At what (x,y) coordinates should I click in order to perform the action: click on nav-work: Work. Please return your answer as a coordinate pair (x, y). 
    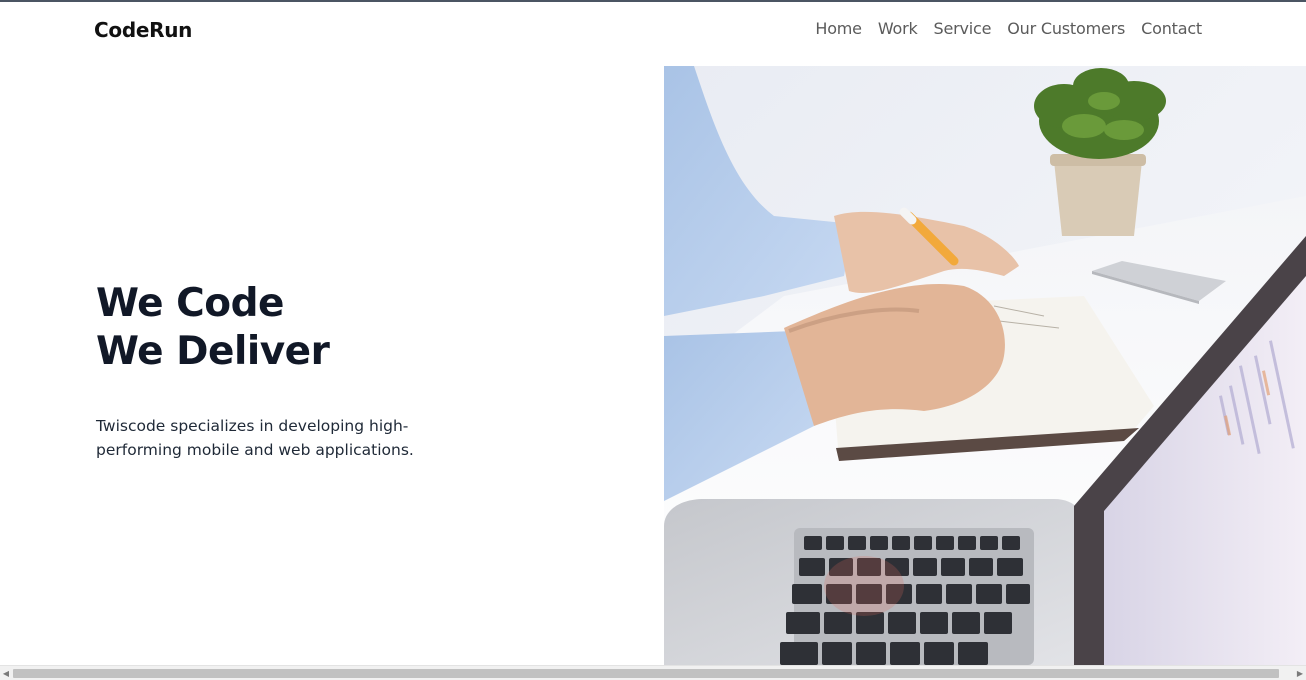
    Looking at the image, I should click on (898, 28).